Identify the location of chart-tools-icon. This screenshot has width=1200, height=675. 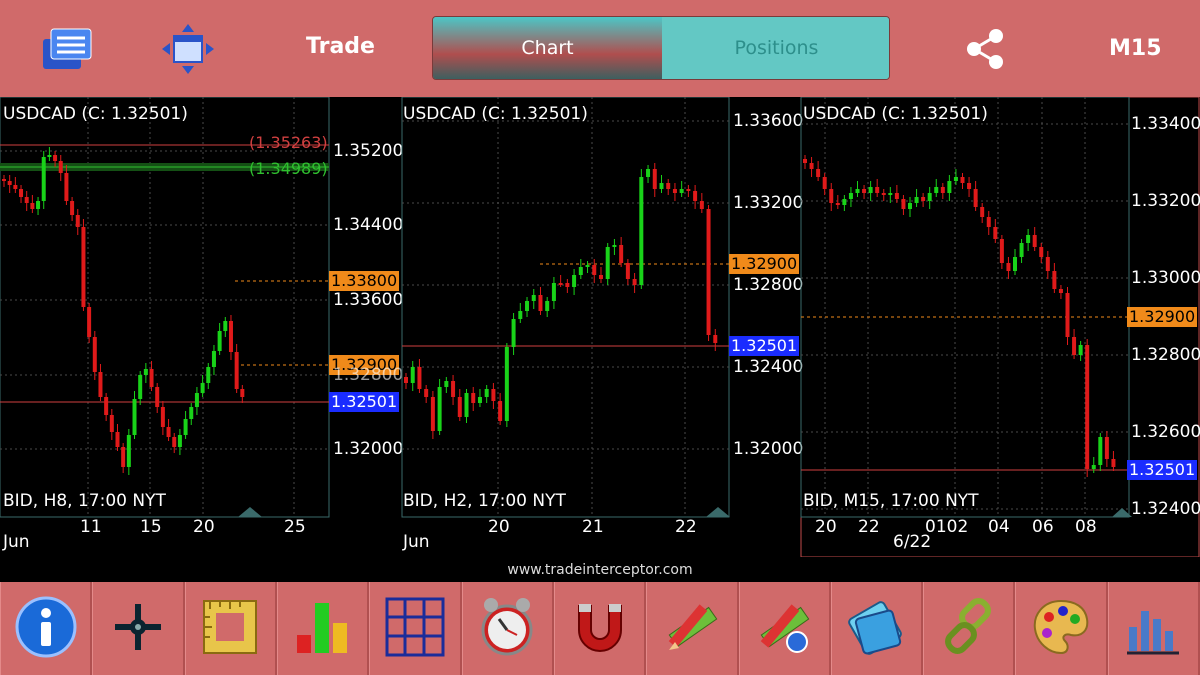
(1153, 629).